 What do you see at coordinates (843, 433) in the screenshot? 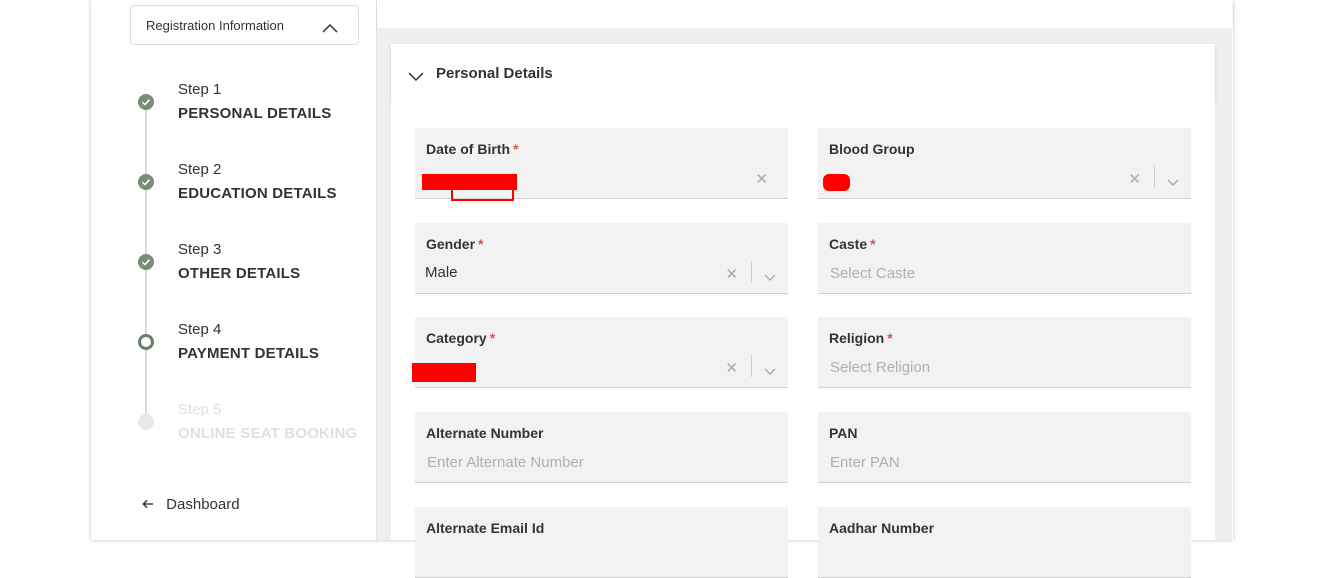
I see `pan-label: PAN` at bounding box center [843, 433].